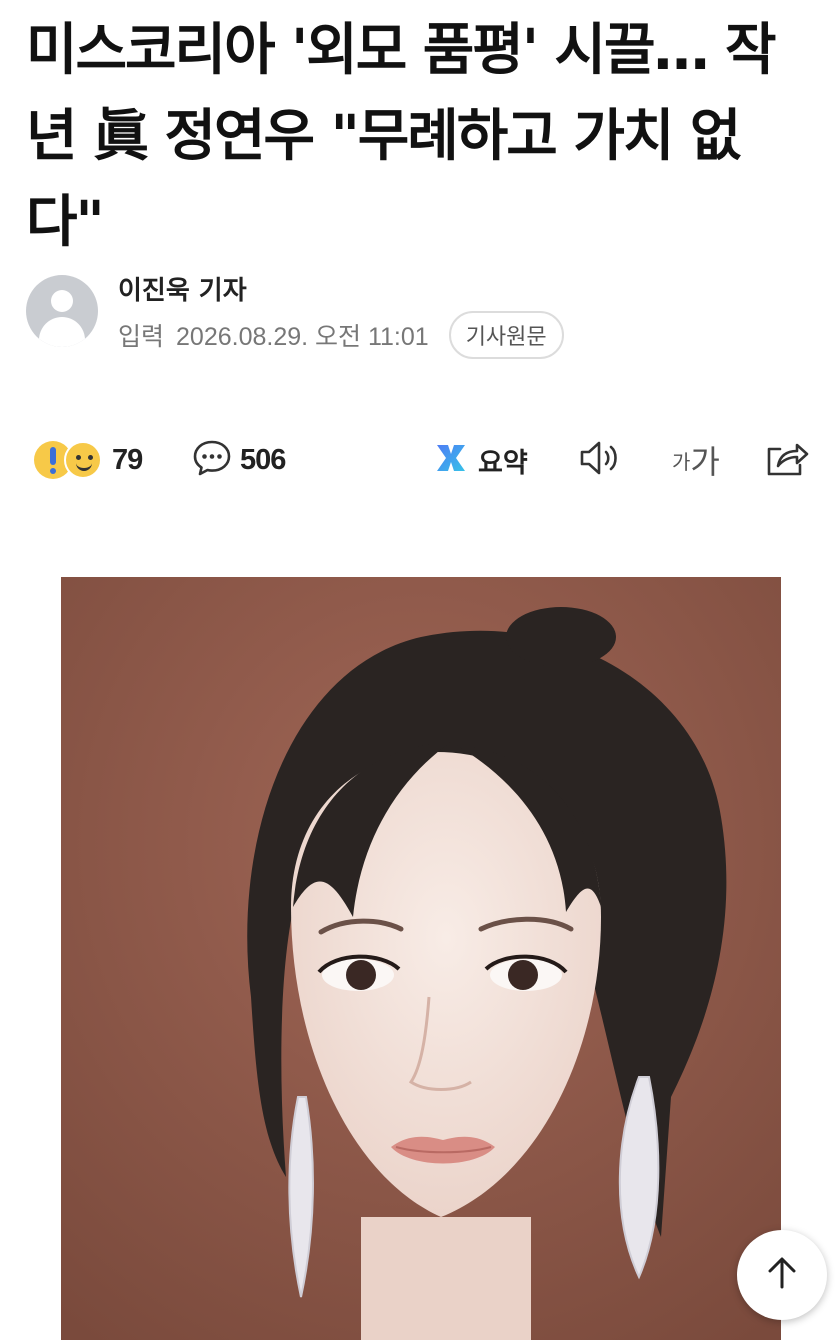  I want to click on arrow-up-icon, so click(782, 1275).